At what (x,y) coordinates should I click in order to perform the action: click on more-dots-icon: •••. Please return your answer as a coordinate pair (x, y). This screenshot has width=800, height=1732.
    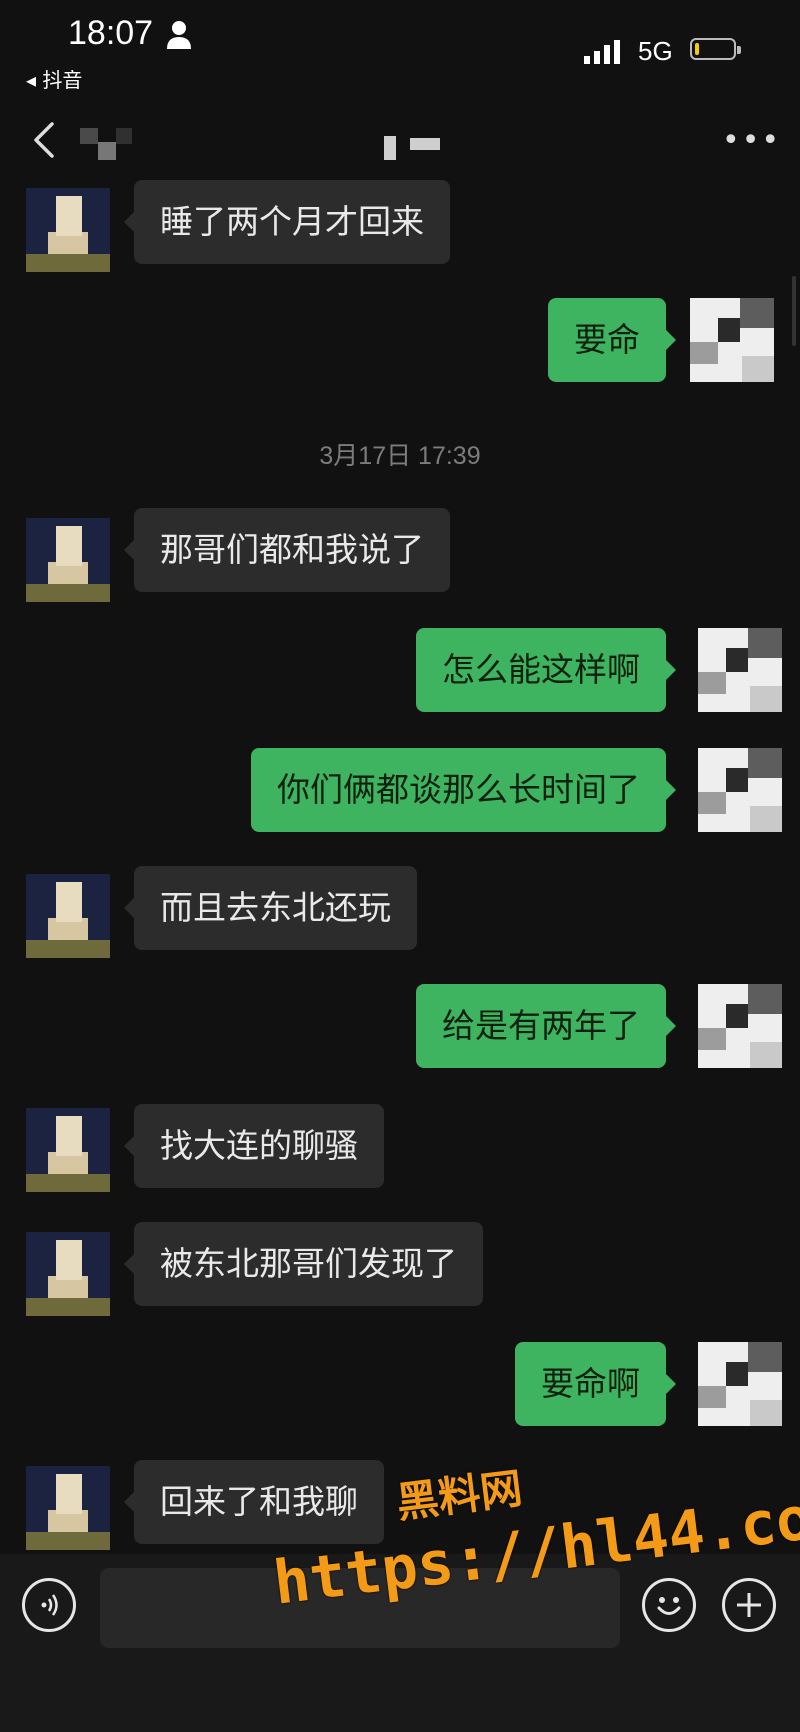
    Looking at the image, I should click on (751, 141).